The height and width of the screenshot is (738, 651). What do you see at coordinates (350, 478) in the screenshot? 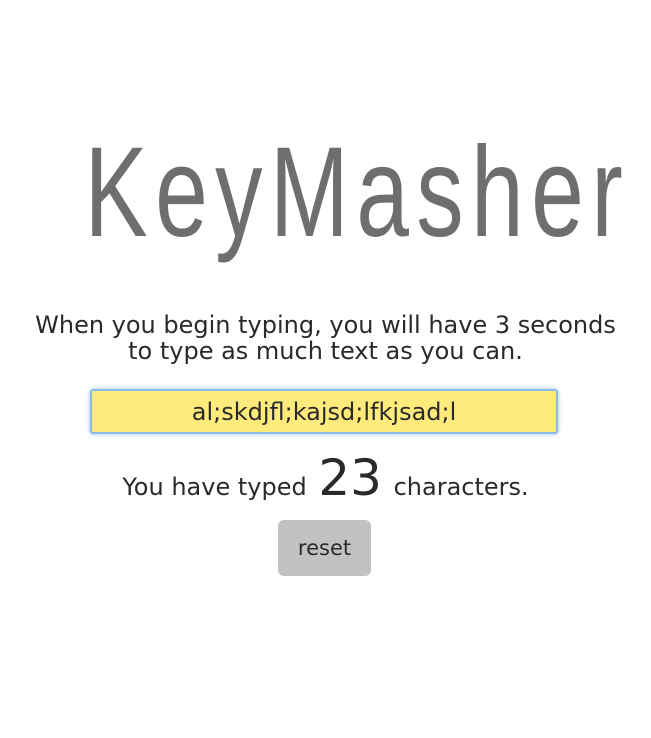
I see `character-count: 23` at bounding box center [350, 478].